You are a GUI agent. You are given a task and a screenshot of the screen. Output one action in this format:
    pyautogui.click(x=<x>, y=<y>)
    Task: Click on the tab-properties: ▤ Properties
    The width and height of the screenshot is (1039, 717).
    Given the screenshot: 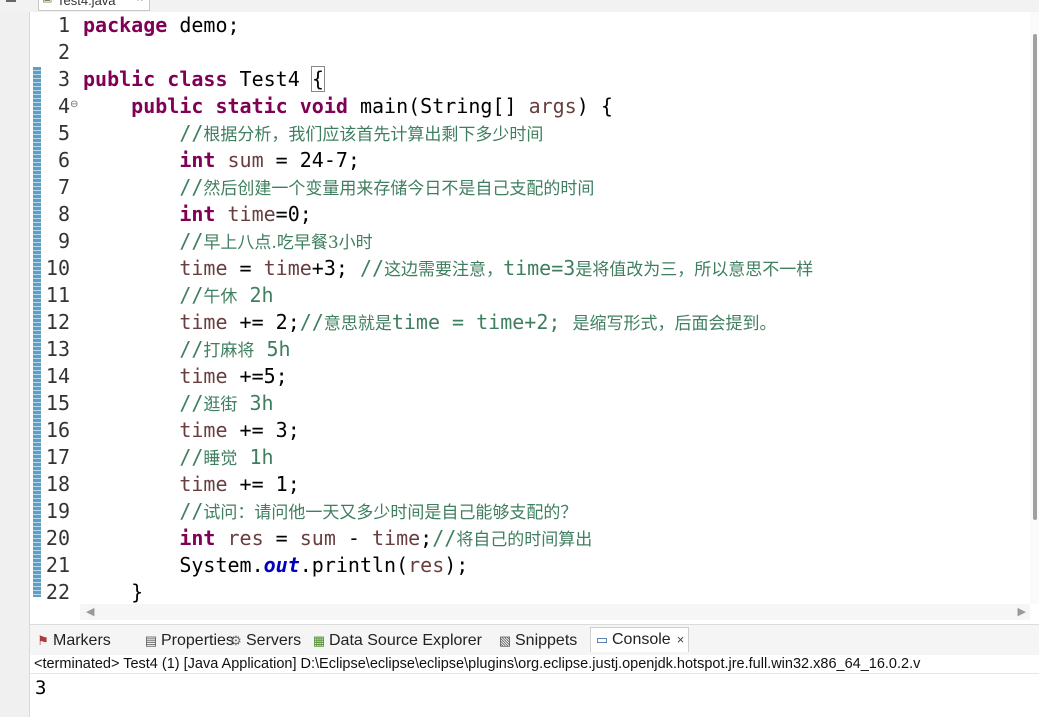 What is the action you would take?
    pyautogui.click(x=189, y=641)
    